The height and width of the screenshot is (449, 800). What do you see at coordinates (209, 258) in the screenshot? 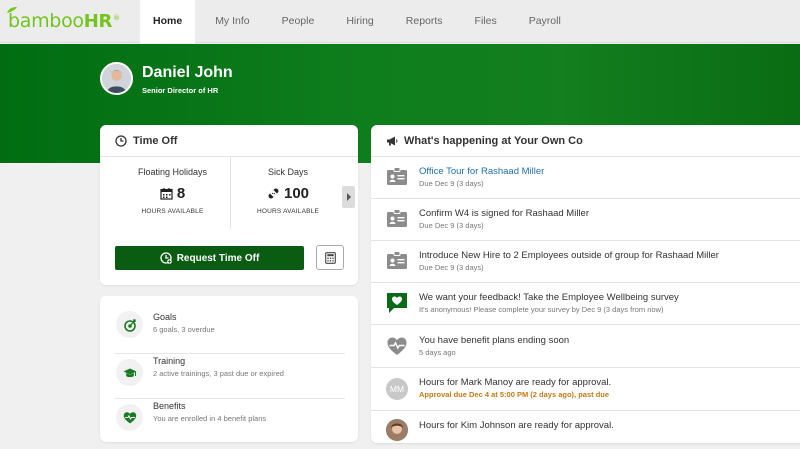
I see `request-time-off-button: Request Time Off` at bounding box center [209, 258].